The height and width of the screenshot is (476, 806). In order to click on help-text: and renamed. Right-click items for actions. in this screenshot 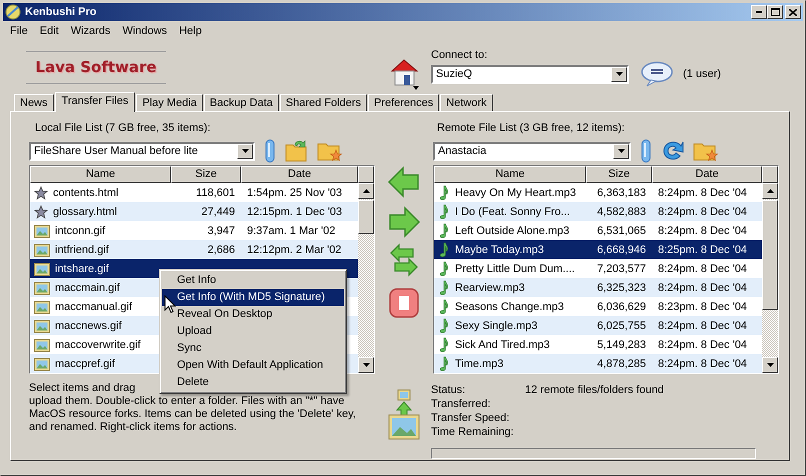, I will do `click(133, 427)`.